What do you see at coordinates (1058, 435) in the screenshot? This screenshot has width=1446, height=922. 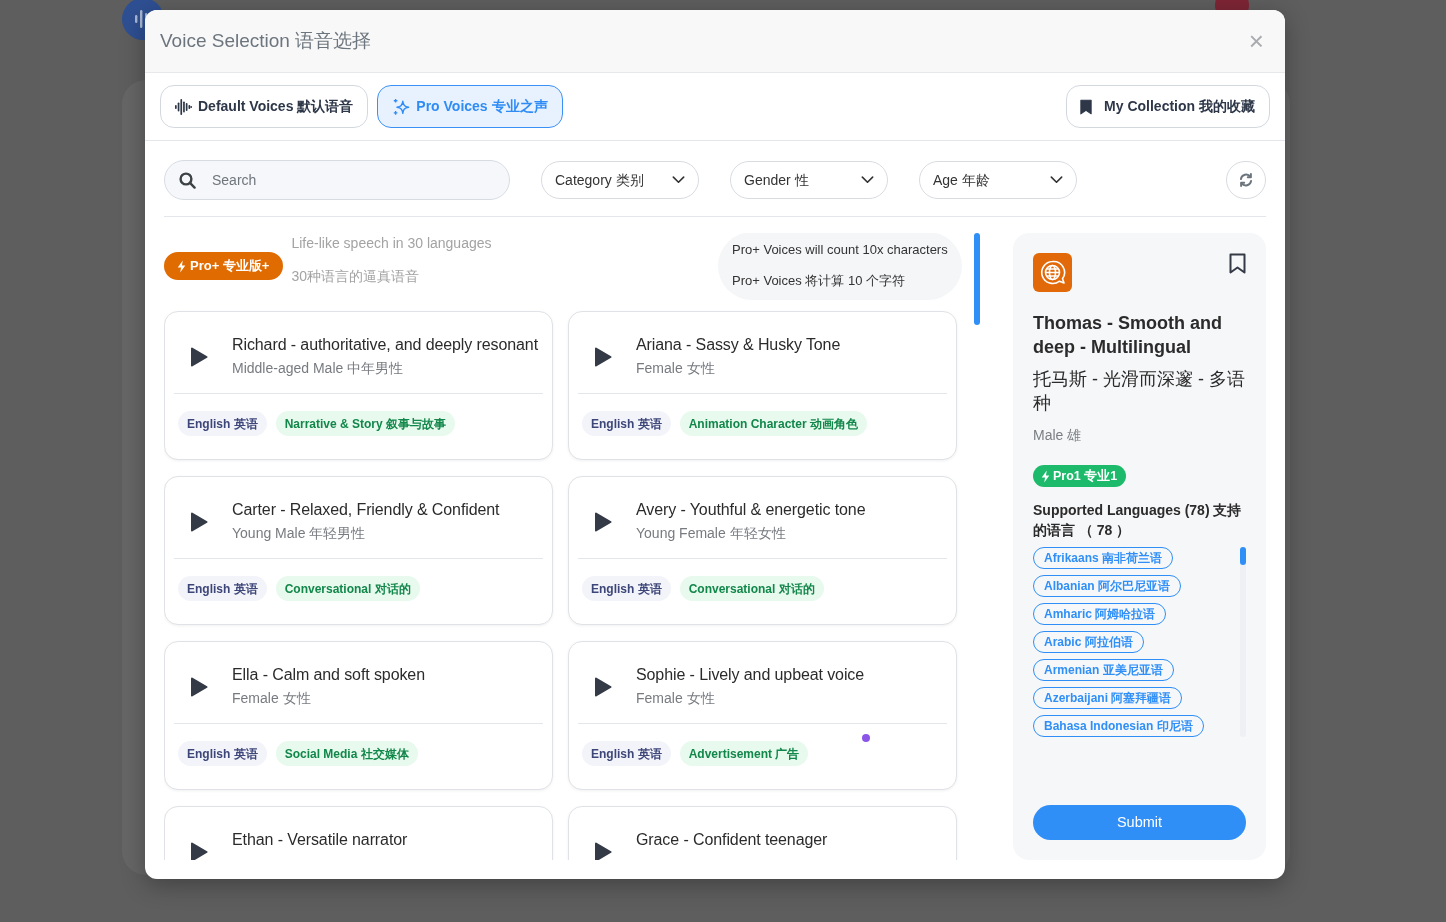 I see `voice-gender: Male 雄` at bounding box center [1058, 435].